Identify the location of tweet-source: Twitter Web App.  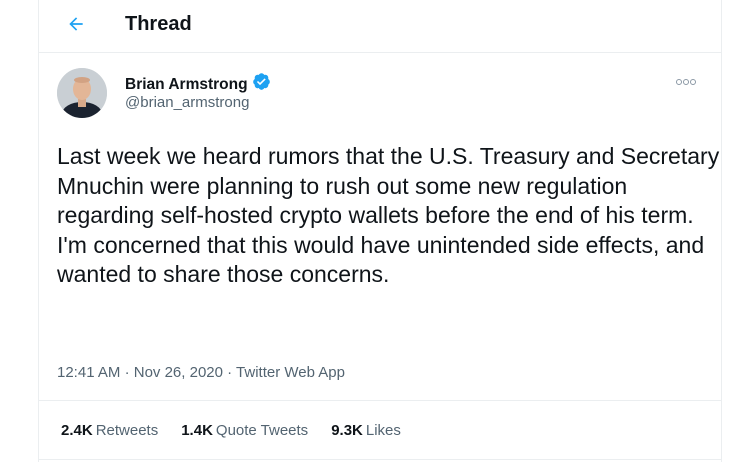
(290, 372).